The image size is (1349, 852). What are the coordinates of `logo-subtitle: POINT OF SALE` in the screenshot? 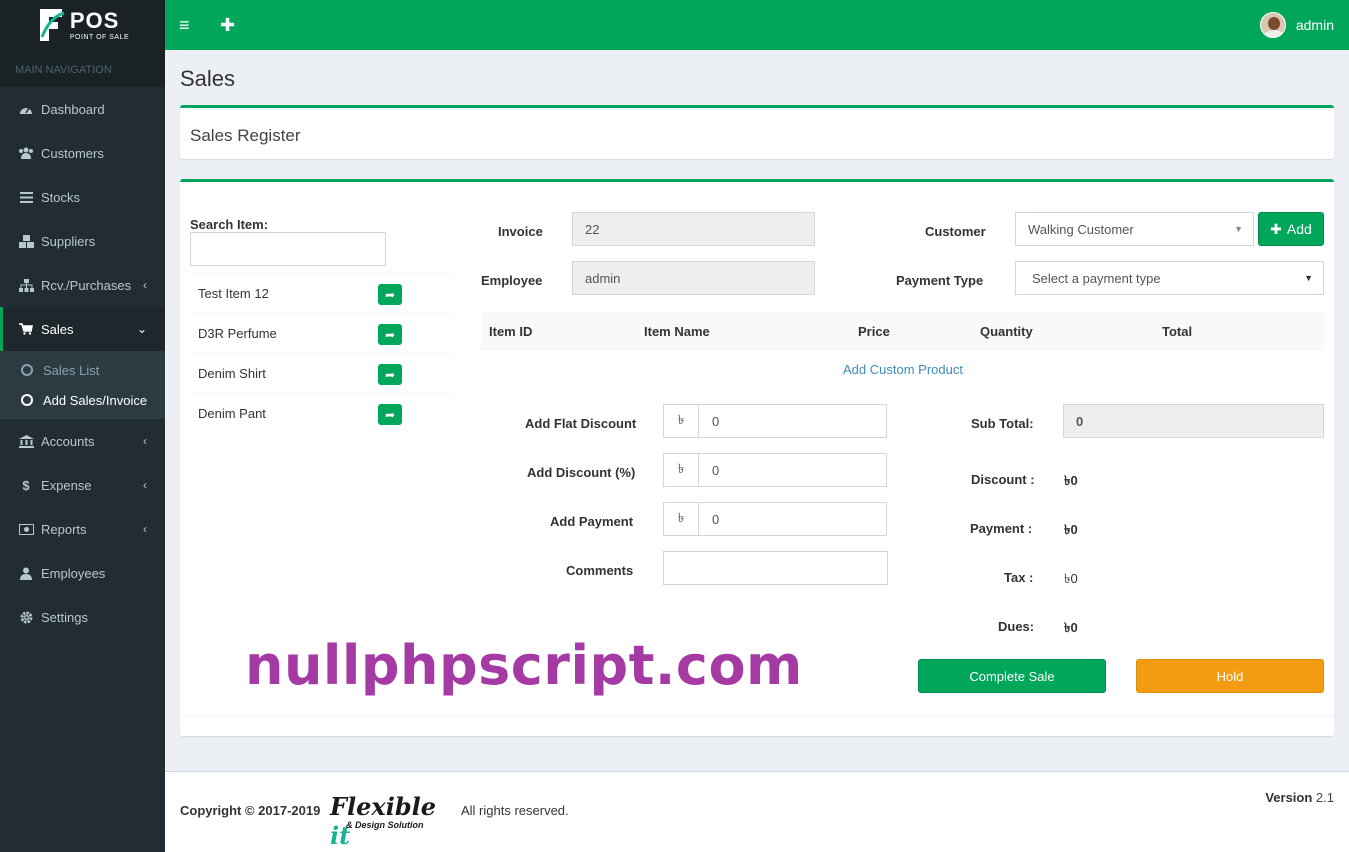 It's located at (99, 37).